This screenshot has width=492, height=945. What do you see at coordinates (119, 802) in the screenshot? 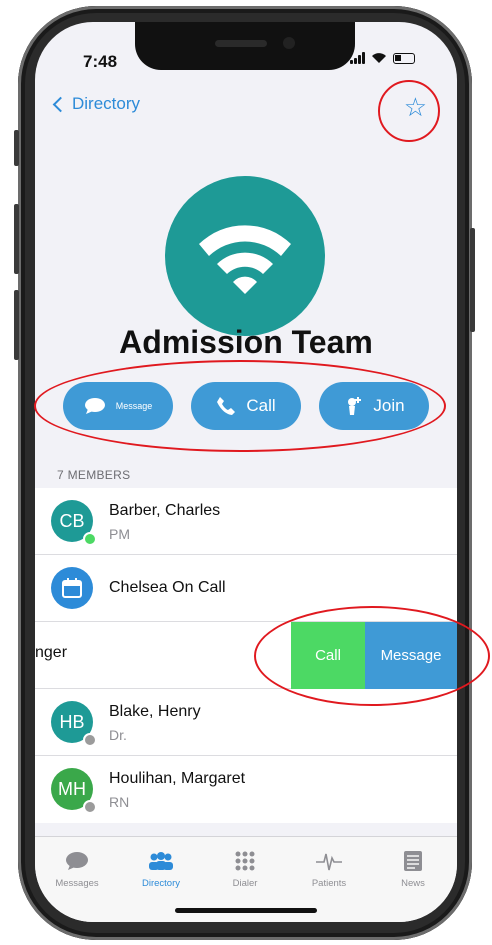
I see `member-role: RN` at bounding box center [119, 802].